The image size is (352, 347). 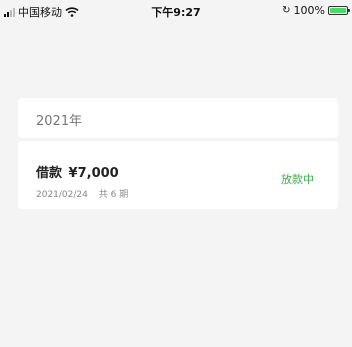 What do you see at coordinates (113, 195) in the screenshot?
I see `loan-terms: 共 6 期` at bounding box center [113, 195].